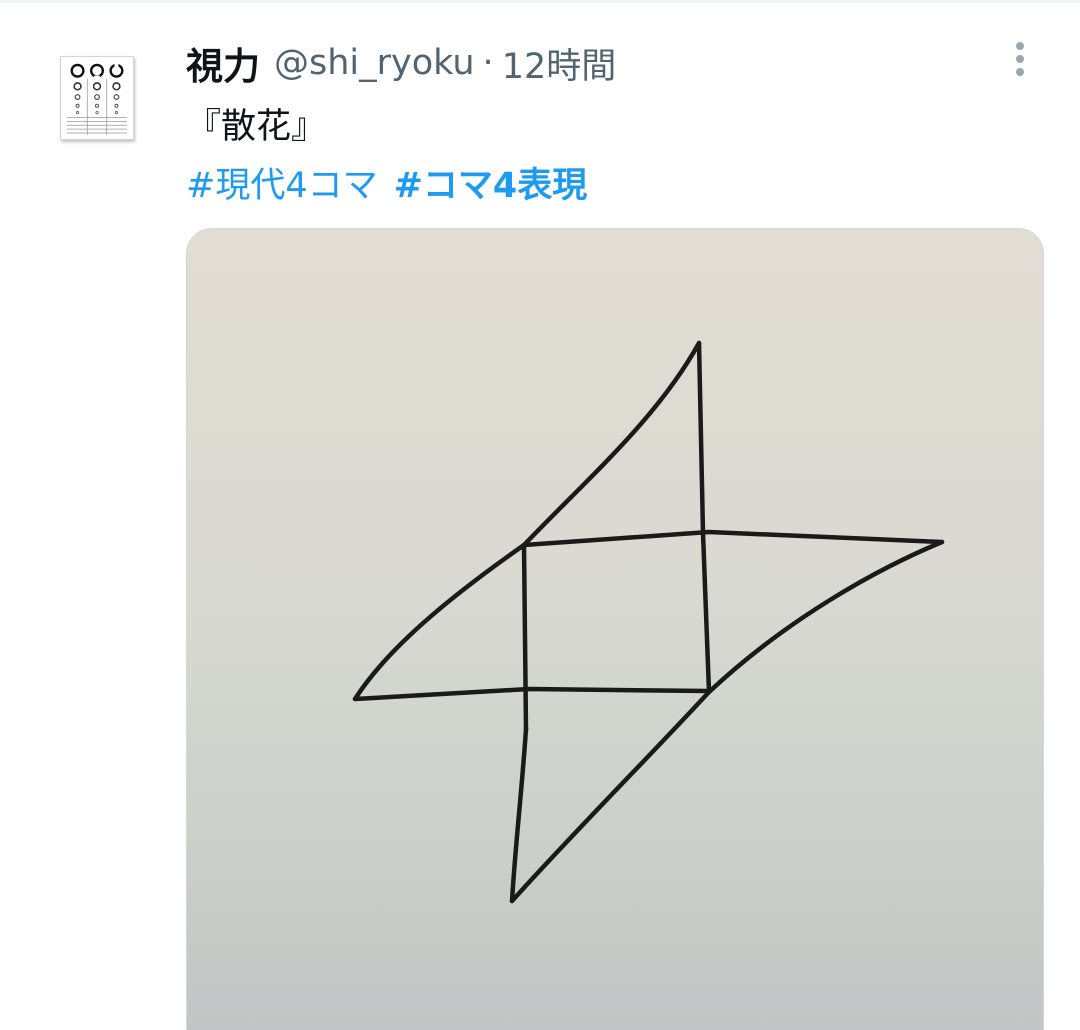  I want to click on timestamp: 12時間, so click(559, 63).